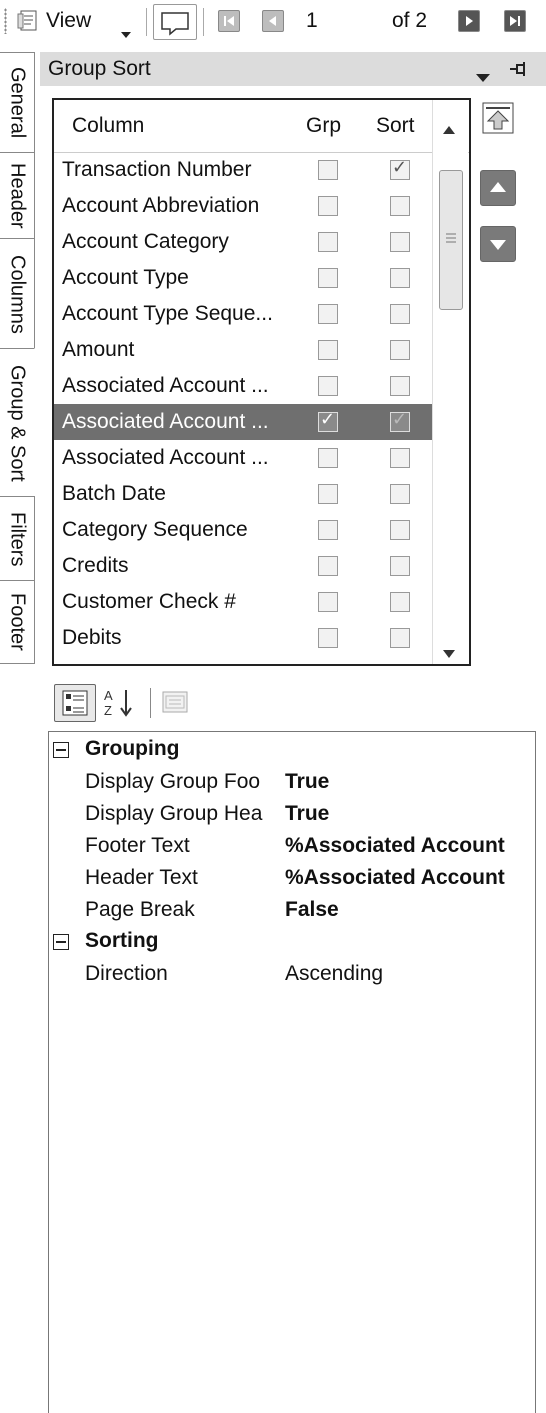  Describe the element at coordinates (449, 652) in the screenshot. I see `scroll-down-icon` at that location.